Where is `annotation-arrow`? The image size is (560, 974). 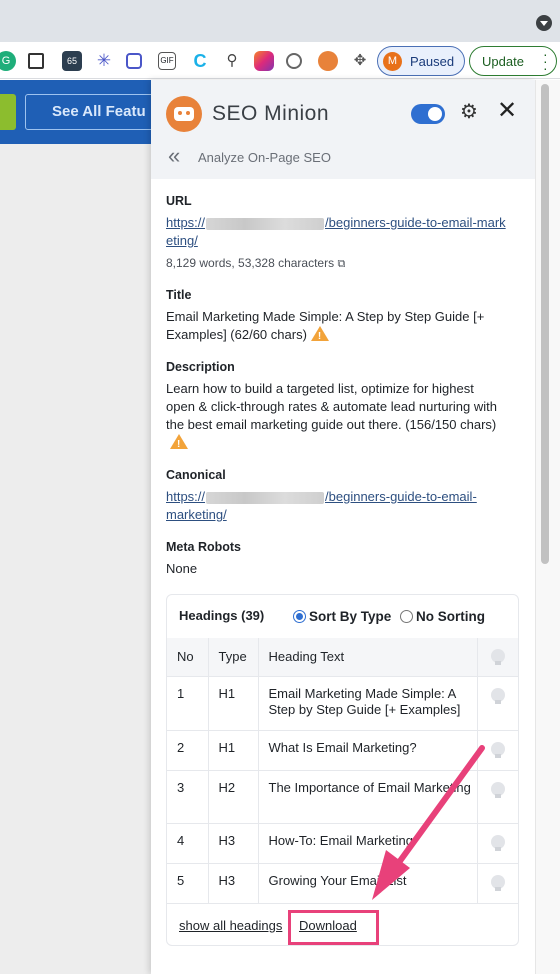
annotation-arrow is located at coordinates (428, 822).